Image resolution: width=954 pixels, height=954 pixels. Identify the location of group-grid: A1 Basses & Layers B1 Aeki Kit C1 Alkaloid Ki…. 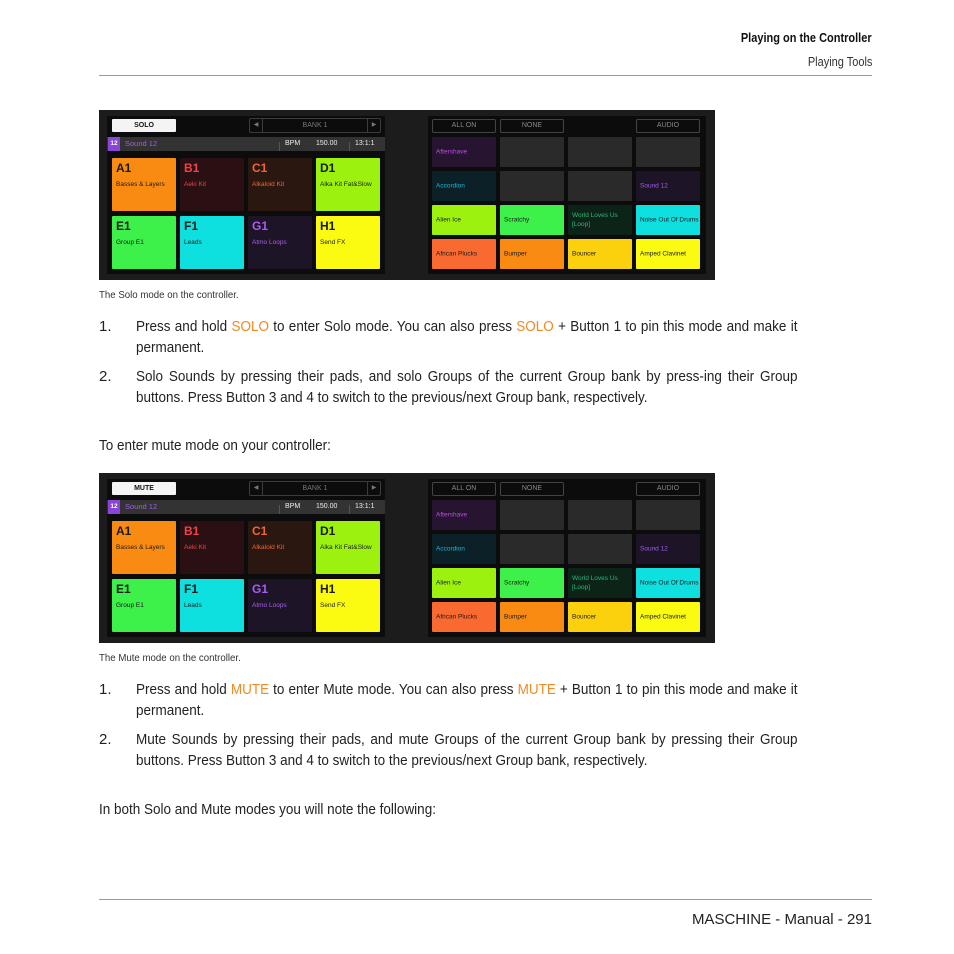
(247, 577).